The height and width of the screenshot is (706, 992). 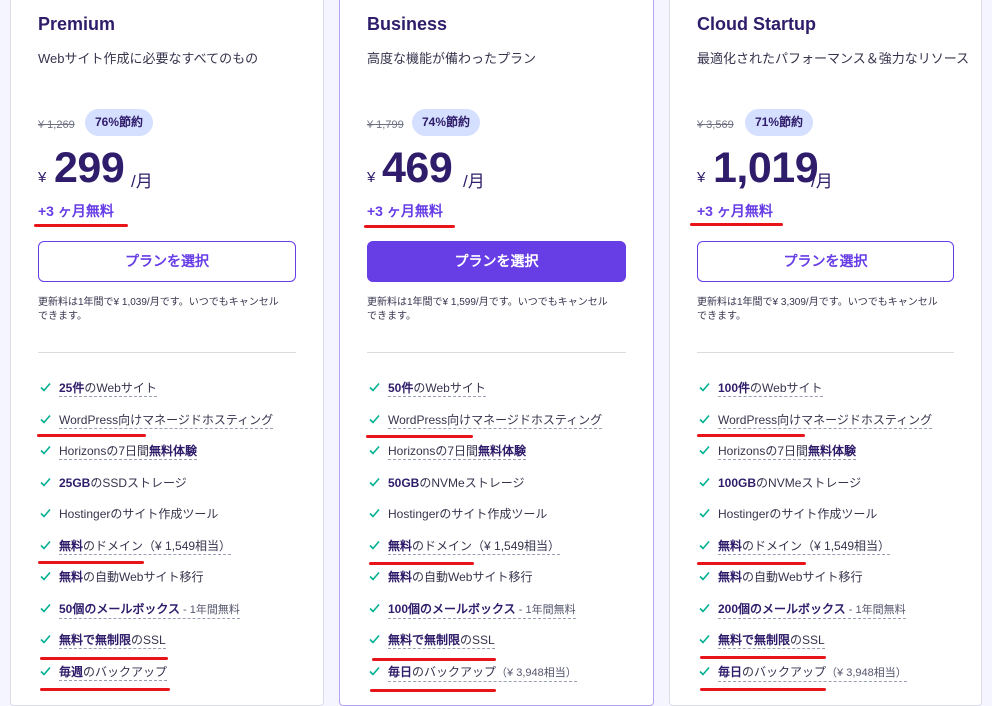 What do you see at coordinates (496, 392) in the screenshot?
I see `feature-item: 50件のWebサイト` at bounding box center [496, 392].